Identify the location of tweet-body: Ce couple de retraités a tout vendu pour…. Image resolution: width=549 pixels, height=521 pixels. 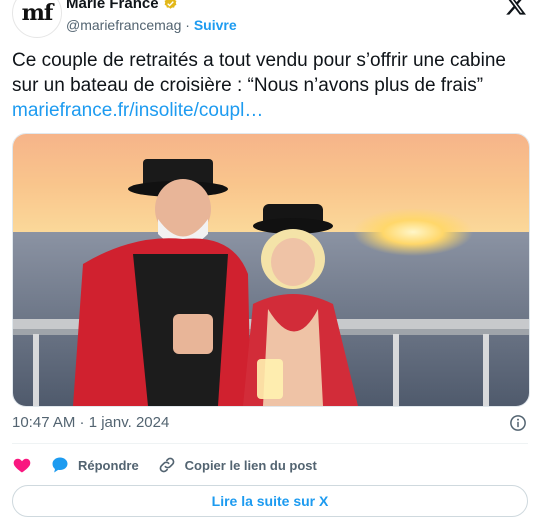
(259, 73).